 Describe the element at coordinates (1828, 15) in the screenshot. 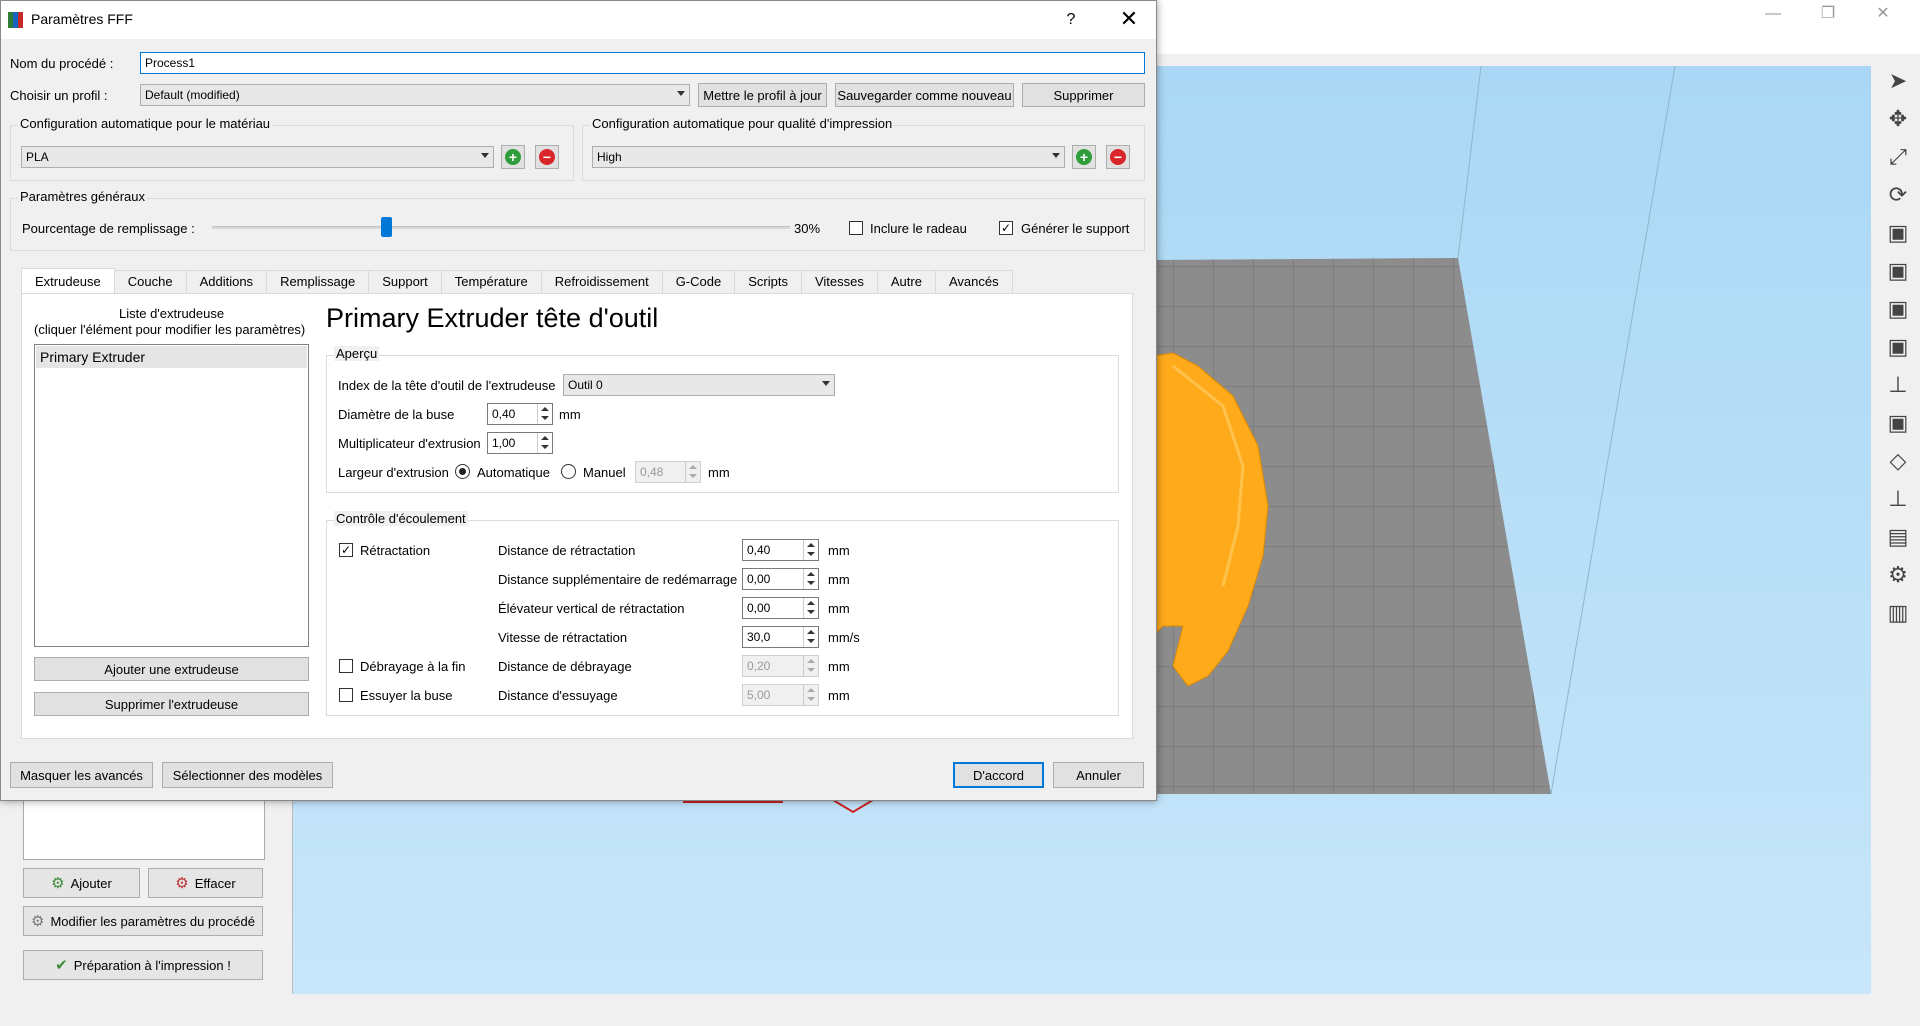

I see `maximize-button: ❐` at that location.